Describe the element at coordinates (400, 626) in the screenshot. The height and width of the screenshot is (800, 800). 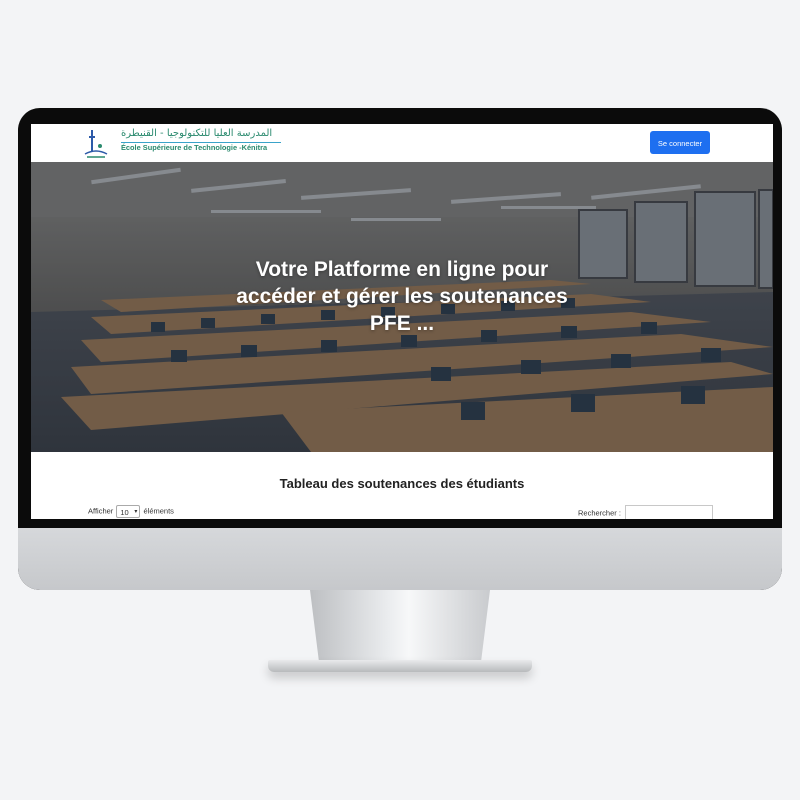
I see `monitor-stand-neck` at that location.